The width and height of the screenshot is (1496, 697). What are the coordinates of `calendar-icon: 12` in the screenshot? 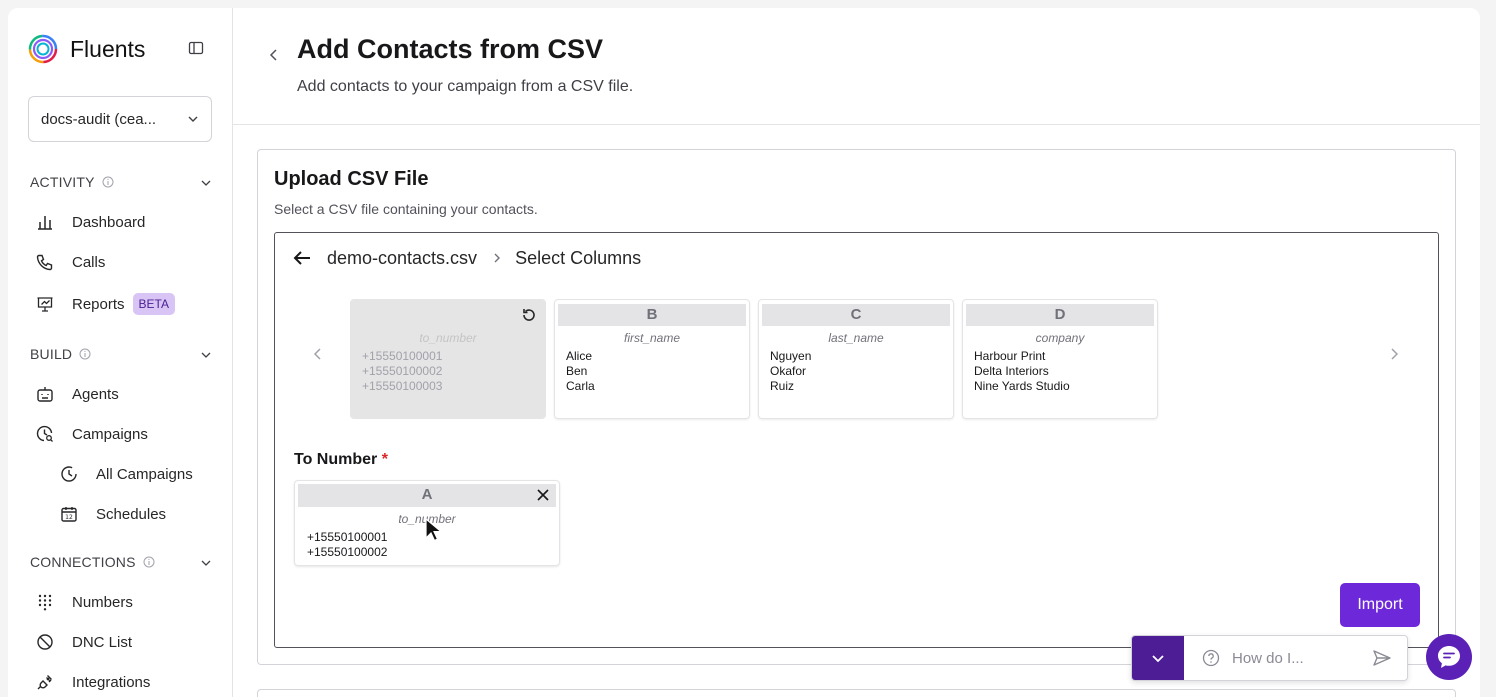 It's located at (69, 514).